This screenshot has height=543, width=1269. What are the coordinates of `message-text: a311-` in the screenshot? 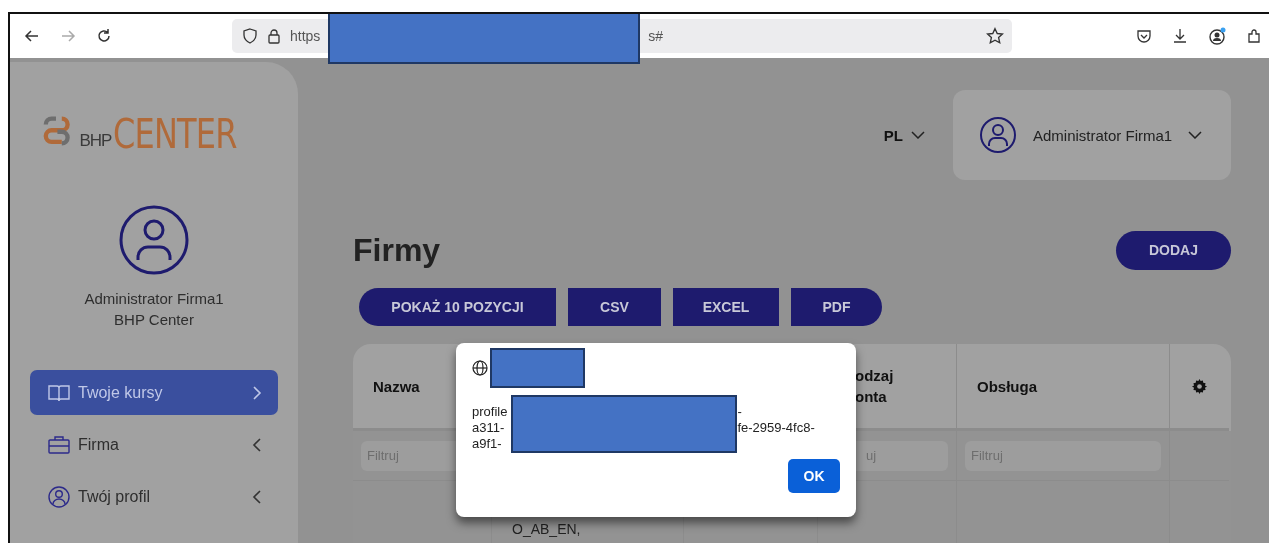 It's located at (489, 428).